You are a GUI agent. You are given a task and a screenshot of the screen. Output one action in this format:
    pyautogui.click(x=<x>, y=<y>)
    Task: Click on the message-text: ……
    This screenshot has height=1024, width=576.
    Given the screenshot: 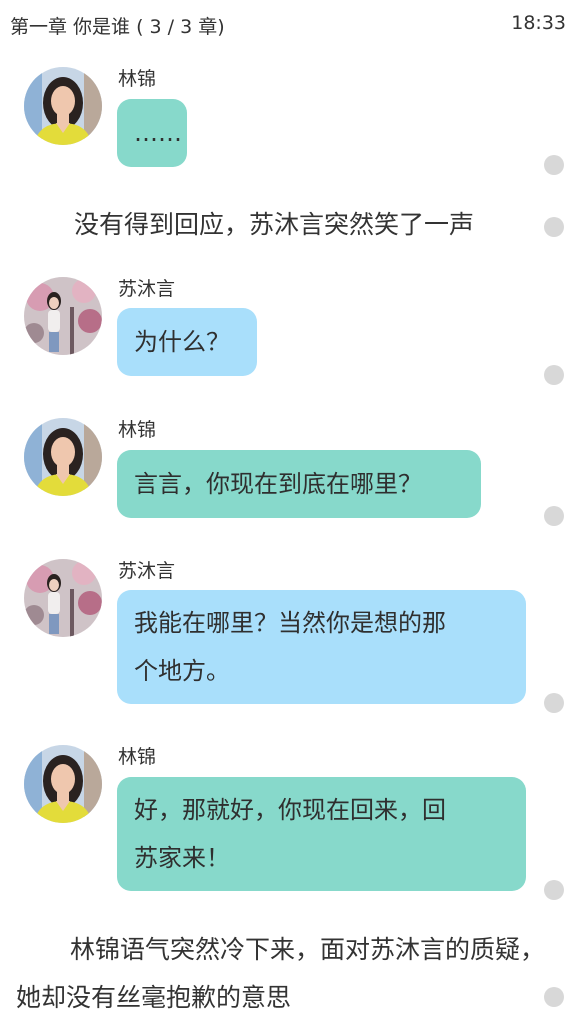 What is the action you would take?
    pyautogui.click(x=158, y=133)
    